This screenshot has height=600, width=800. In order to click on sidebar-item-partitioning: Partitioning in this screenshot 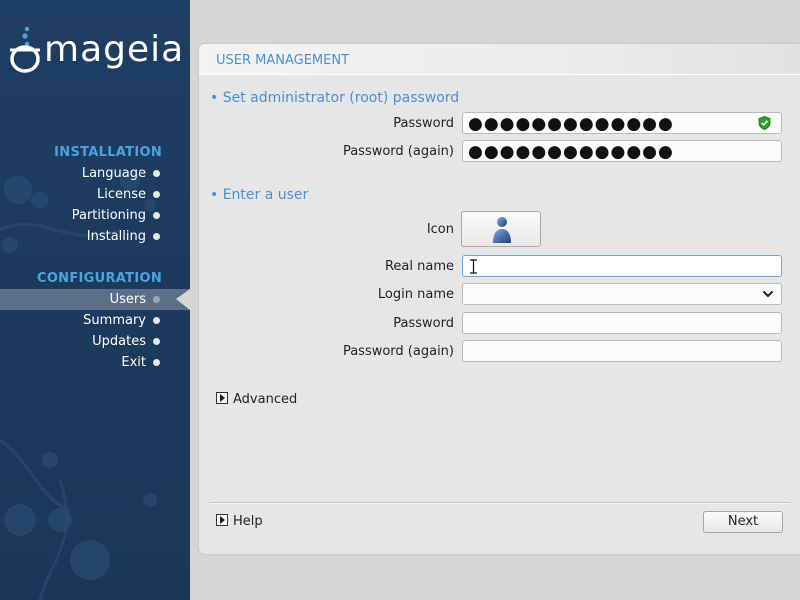, I will do `click(95, 215)`.